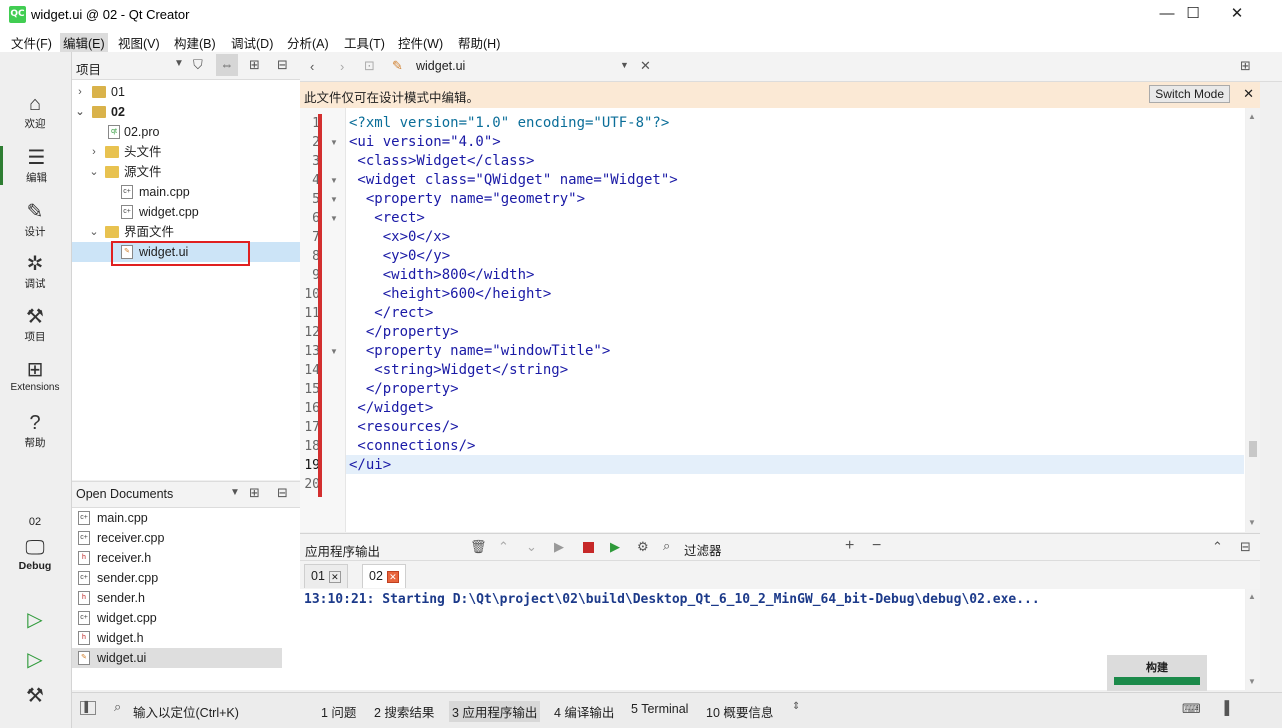 The height and width of the screenshot is (728, 1282). I want to click on gear-icon: ⚙, so click(643, 547).